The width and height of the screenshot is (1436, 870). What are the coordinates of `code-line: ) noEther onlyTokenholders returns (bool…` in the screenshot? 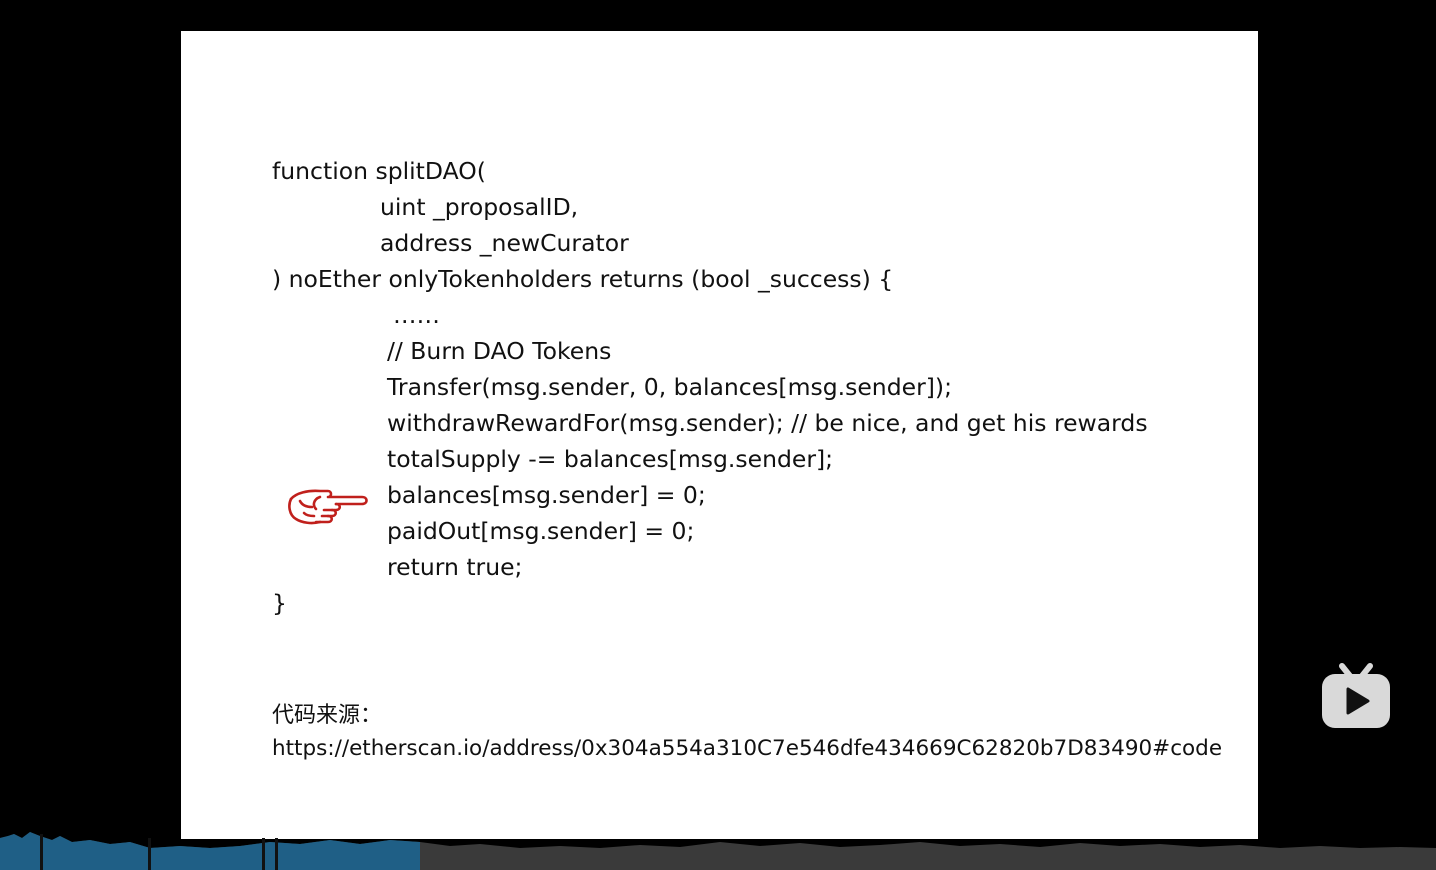 It's located at (583, 279).